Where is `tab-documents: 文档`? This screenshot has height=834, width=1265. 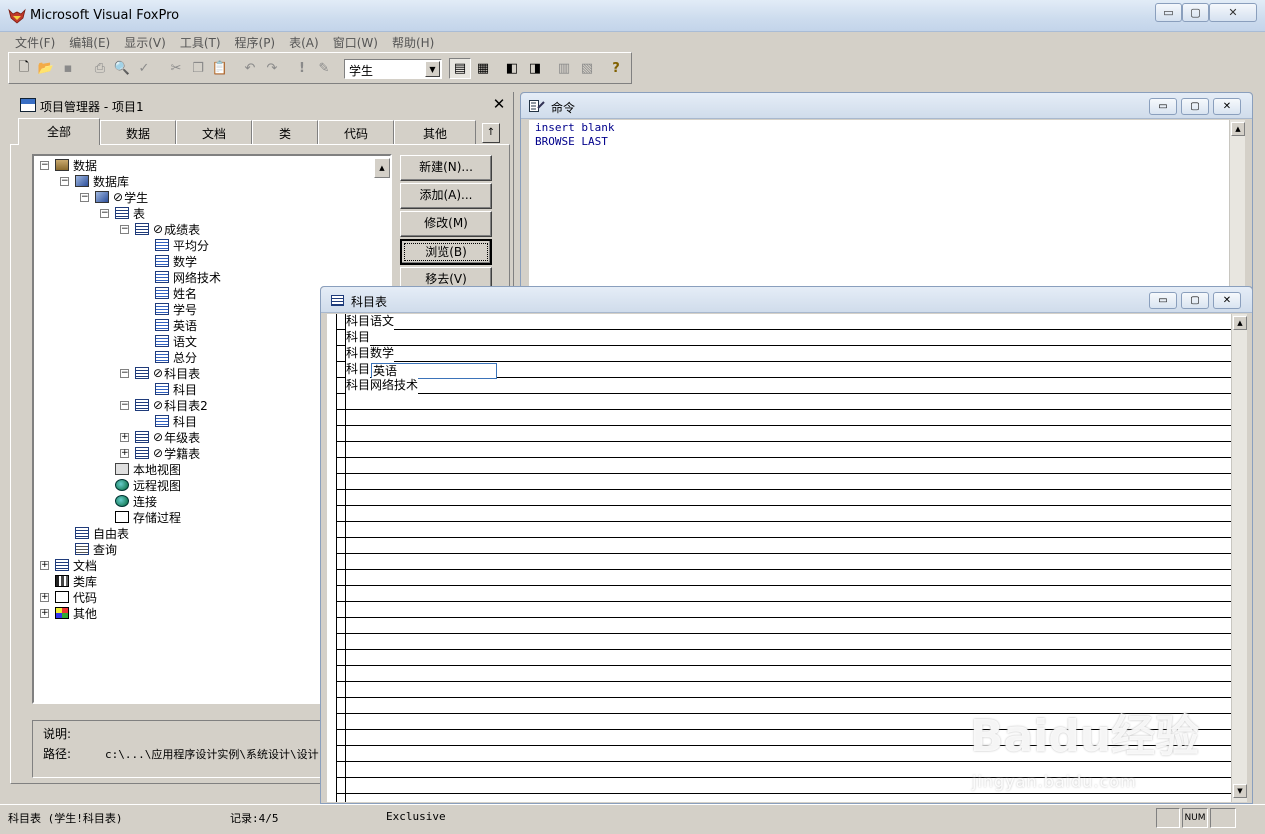
tab-documents: 文档 is located at coordinates (214, 132).